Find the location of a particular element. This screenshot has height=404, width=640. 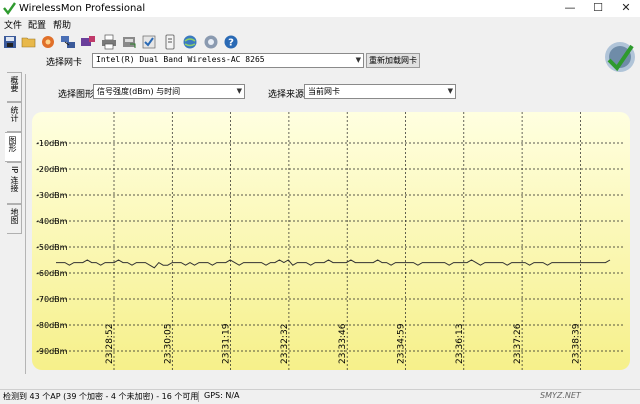

graph-type-select: 信号强度(dBm) 与时间 ▼ is located at coordinates (169, 91).